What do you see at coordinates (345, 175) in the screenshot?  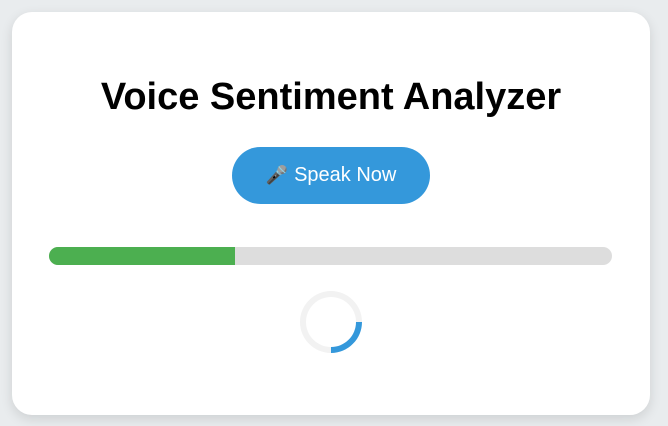 I see `speak-now-label: Speak Now` at bounding box center [345, 175].